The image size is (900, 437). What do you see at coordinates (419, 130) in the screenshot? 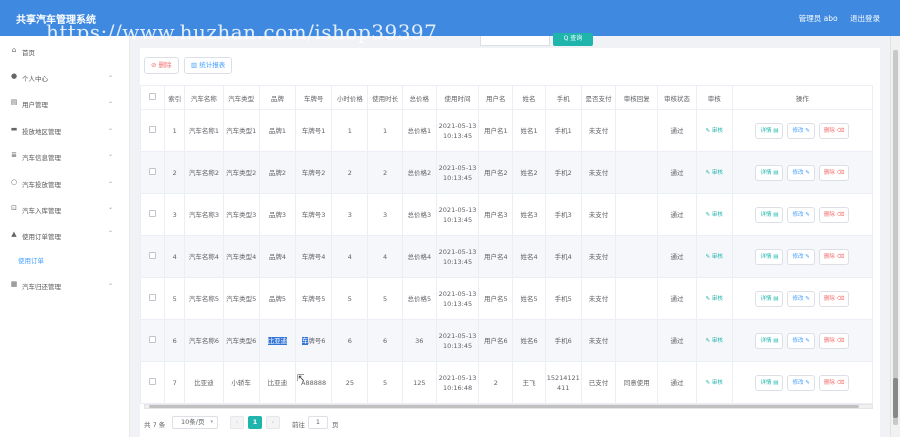
I see `cell-total: 总价格1` at bounding box center [419, 130].